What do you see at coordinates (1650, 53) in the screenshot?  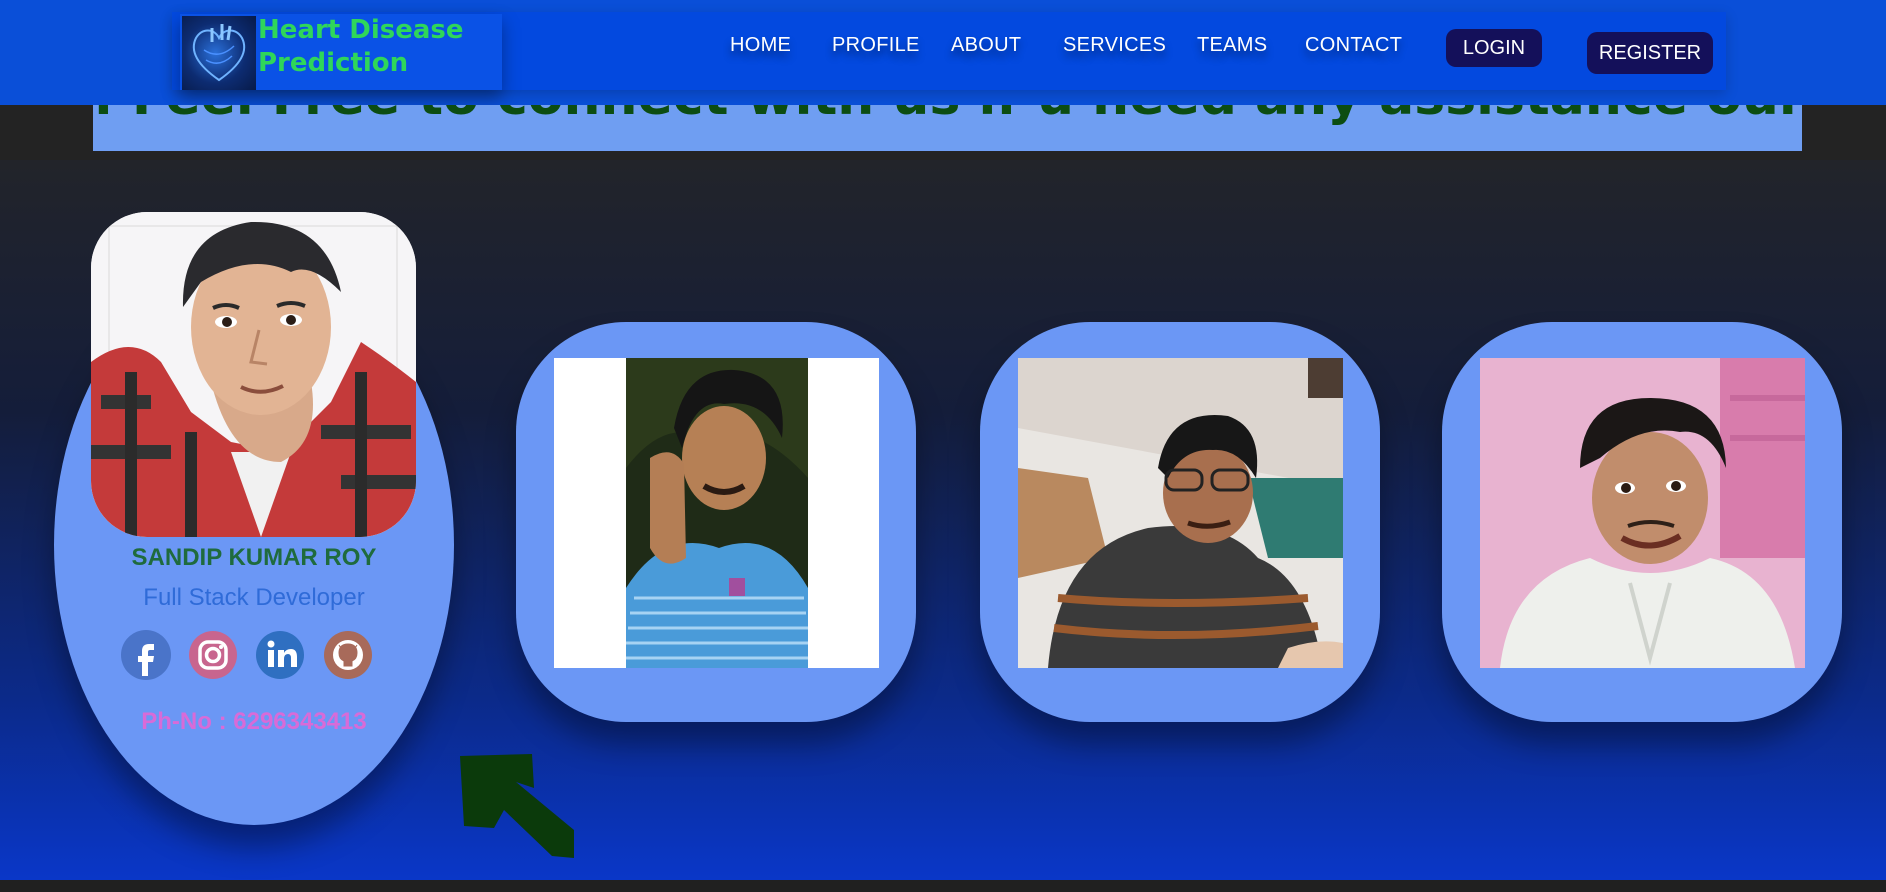 I see `register-button: REGISTER` at bounding box center [1650, 53].